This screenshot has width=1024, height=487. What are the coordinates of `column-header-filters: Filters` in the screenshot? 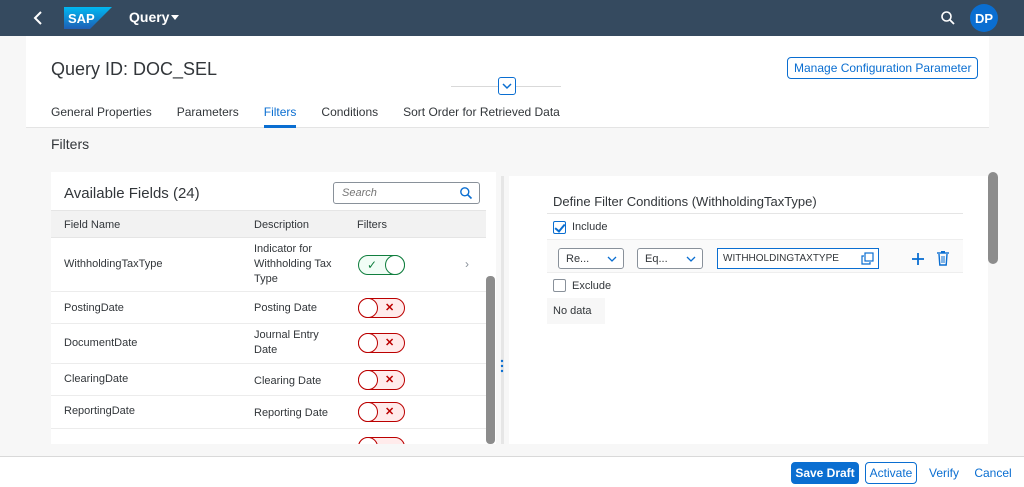 It's located at (372, 225).